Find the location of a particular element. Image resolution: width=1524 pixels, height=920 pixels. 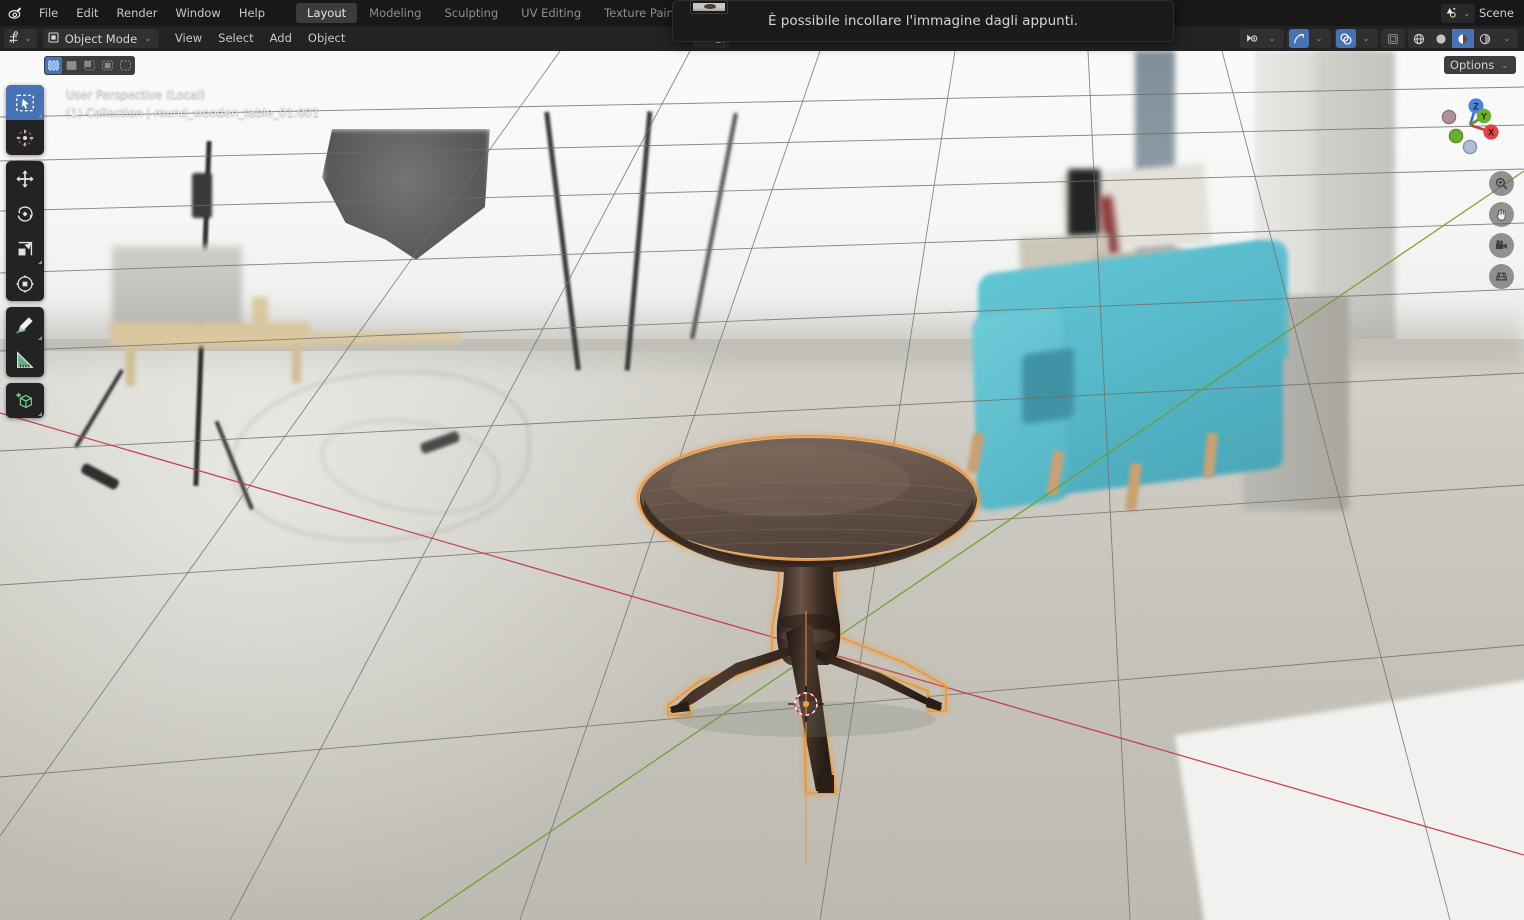

object-visibility-group: ⌄ is located at coordinates (1262, 38).